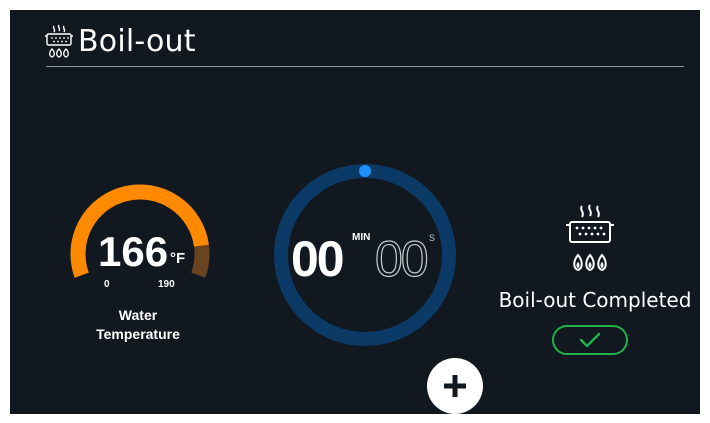 This screenshot has height=423, width=710. What do you see at coordinates (365, 171) in the screenshot?
I see `timer-indicator-dot` at bounding box center [365, 171].